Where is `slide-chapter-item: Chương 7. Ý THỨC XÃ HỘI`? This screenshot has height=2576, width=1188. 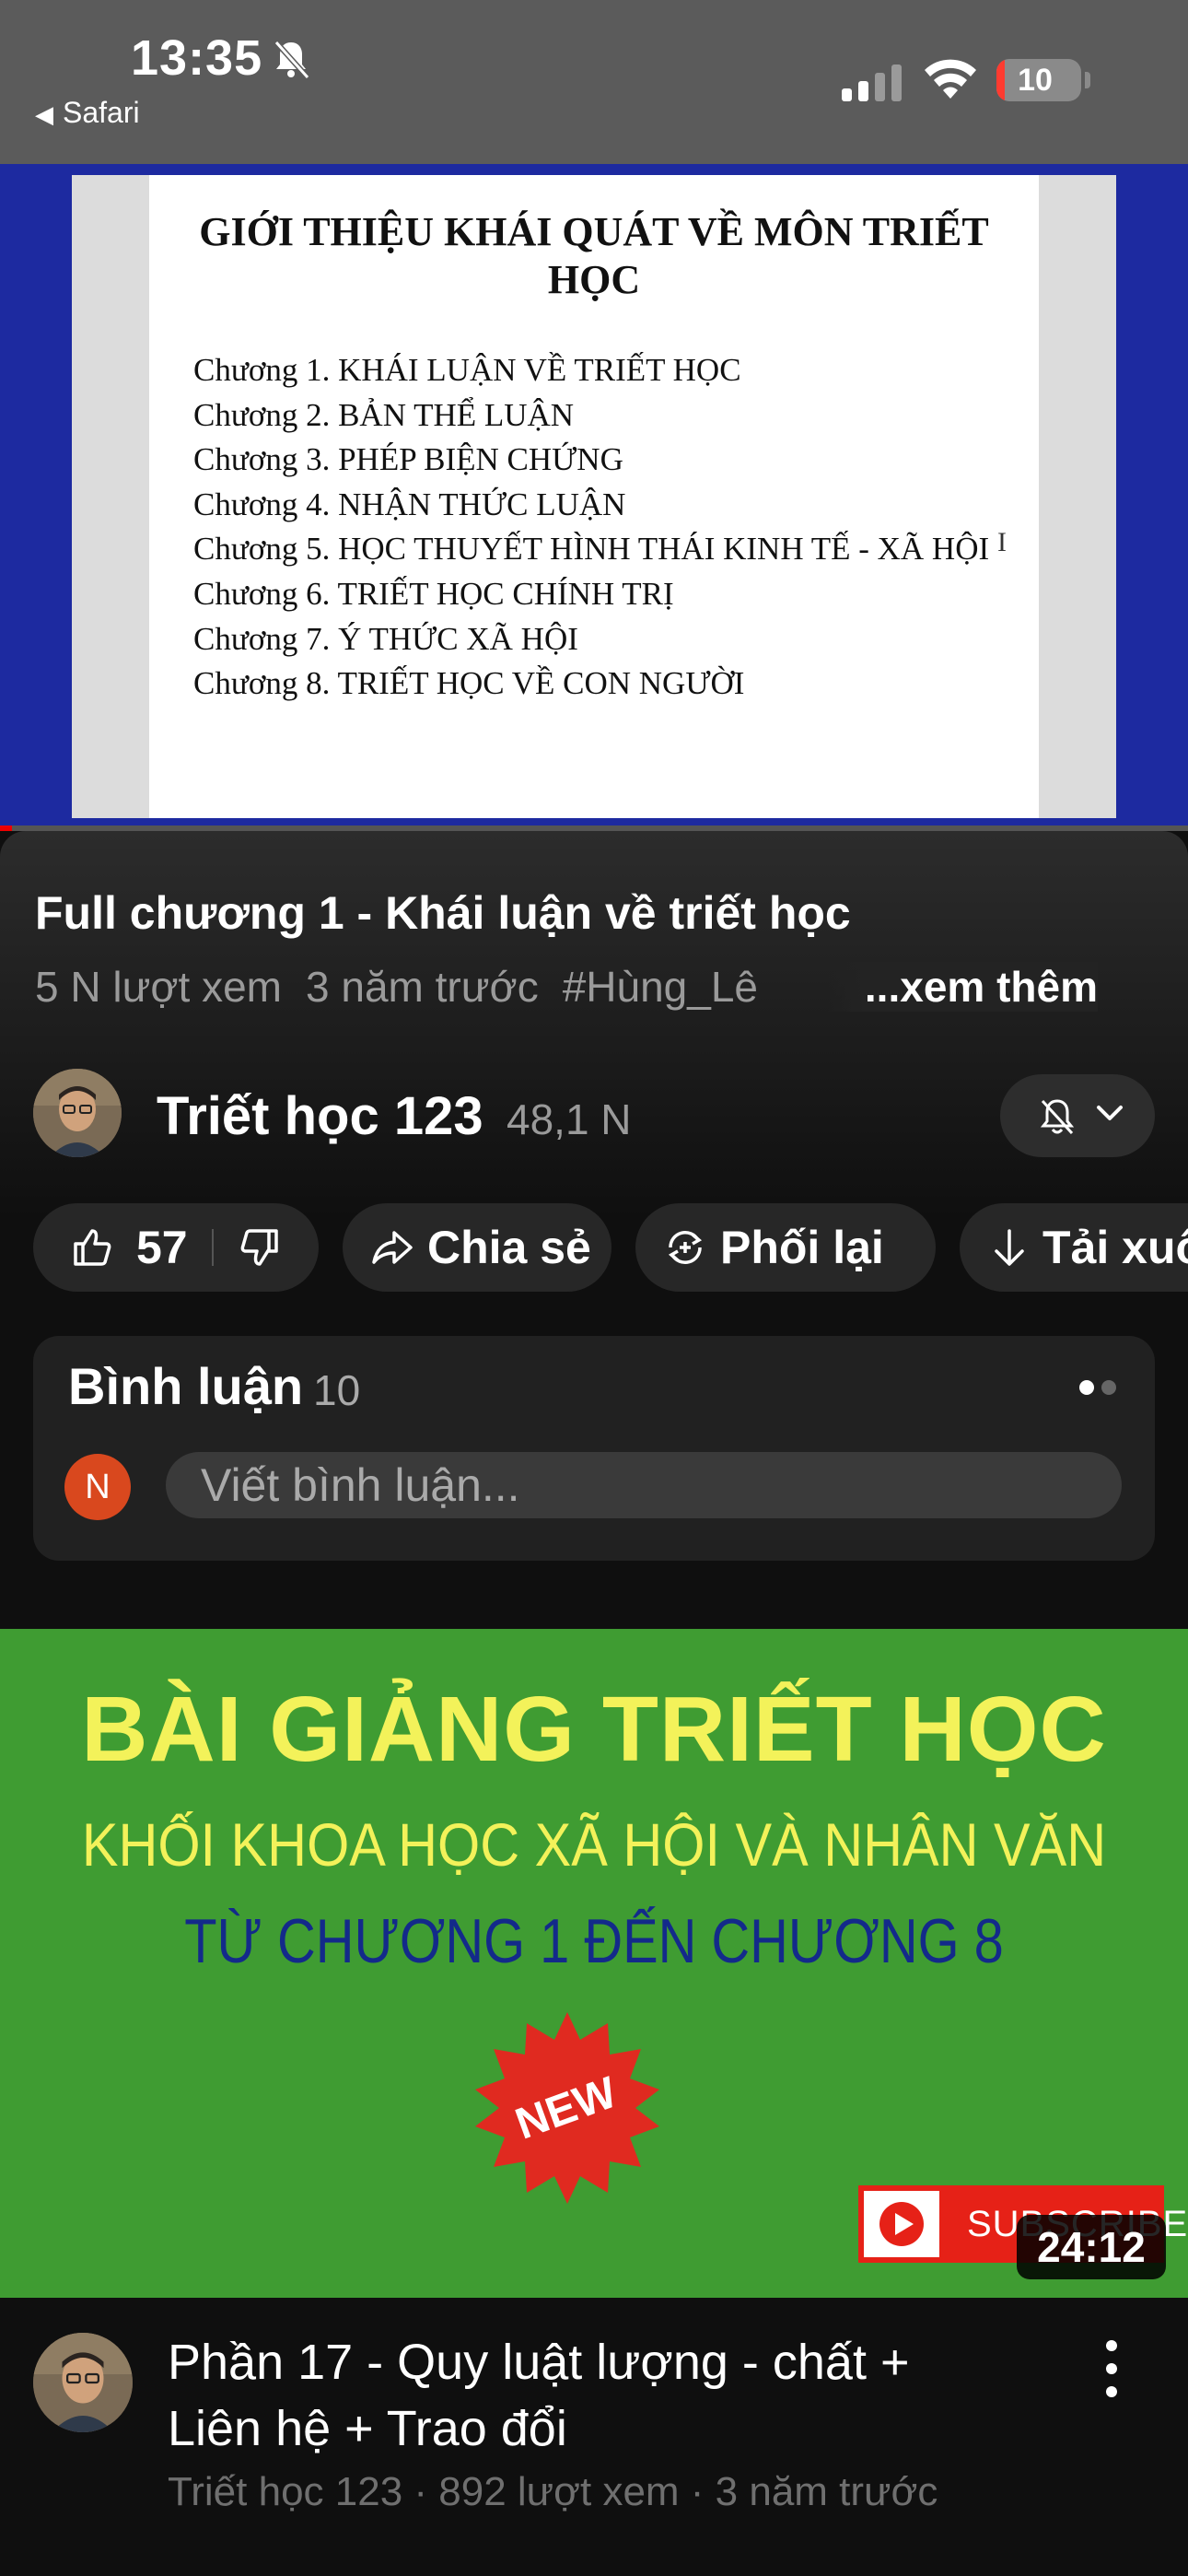
slide-chapter-item: Chương 7. Ý THỨC XÃ HỘI is located at coordinates (386, 638).